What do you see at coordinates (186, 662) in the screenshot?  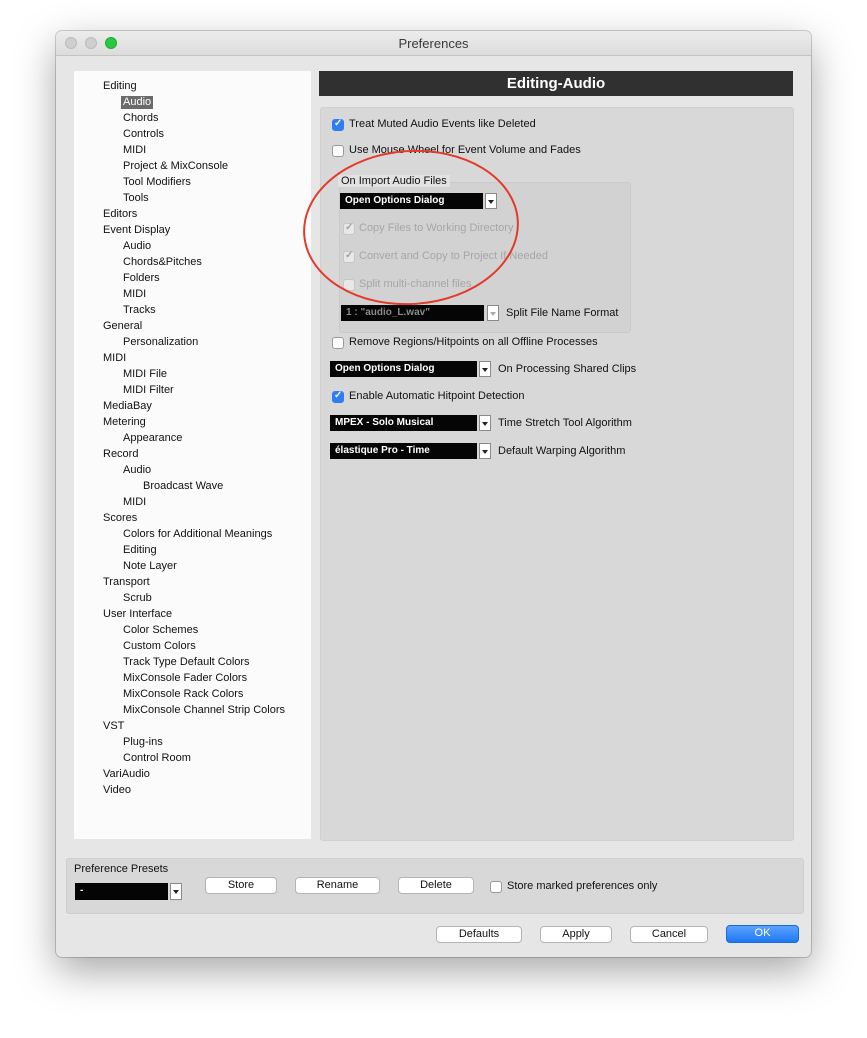 I see `tree-item: Track Type Default Colors` at bounding box center [186, 662].